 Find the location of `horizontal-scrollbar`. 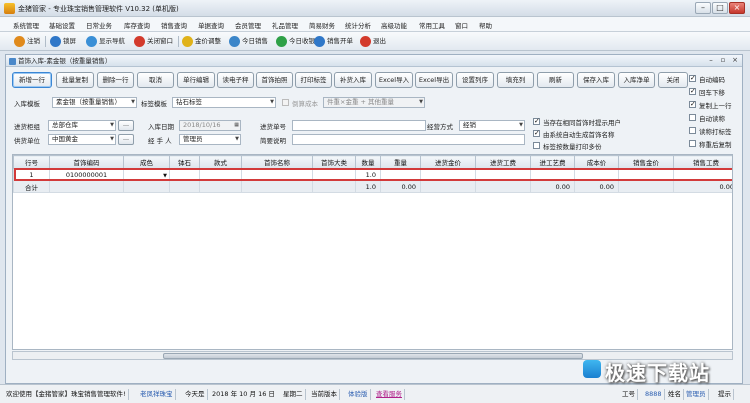

horizontal-scrollbar is located at coordinates (372, 355).